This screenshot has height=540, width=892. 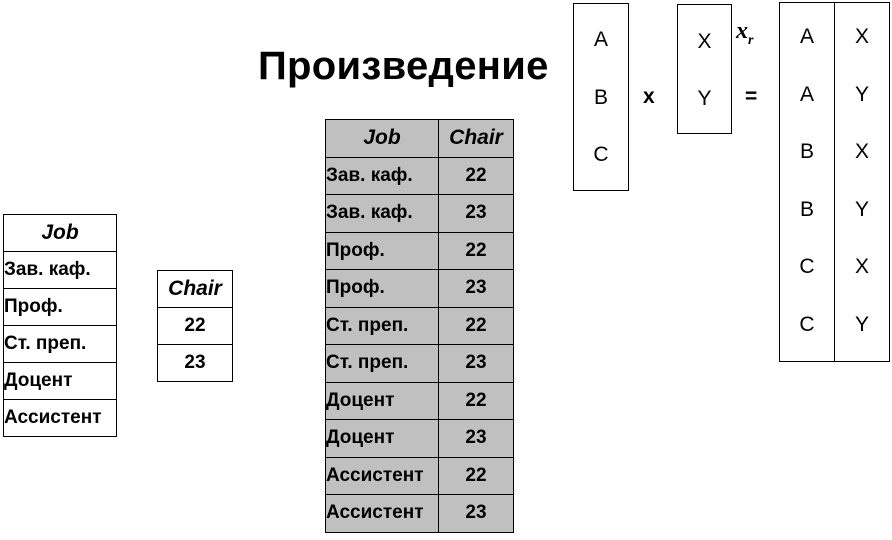 I want to click on job-header: Job, so click(x=60, y=233).